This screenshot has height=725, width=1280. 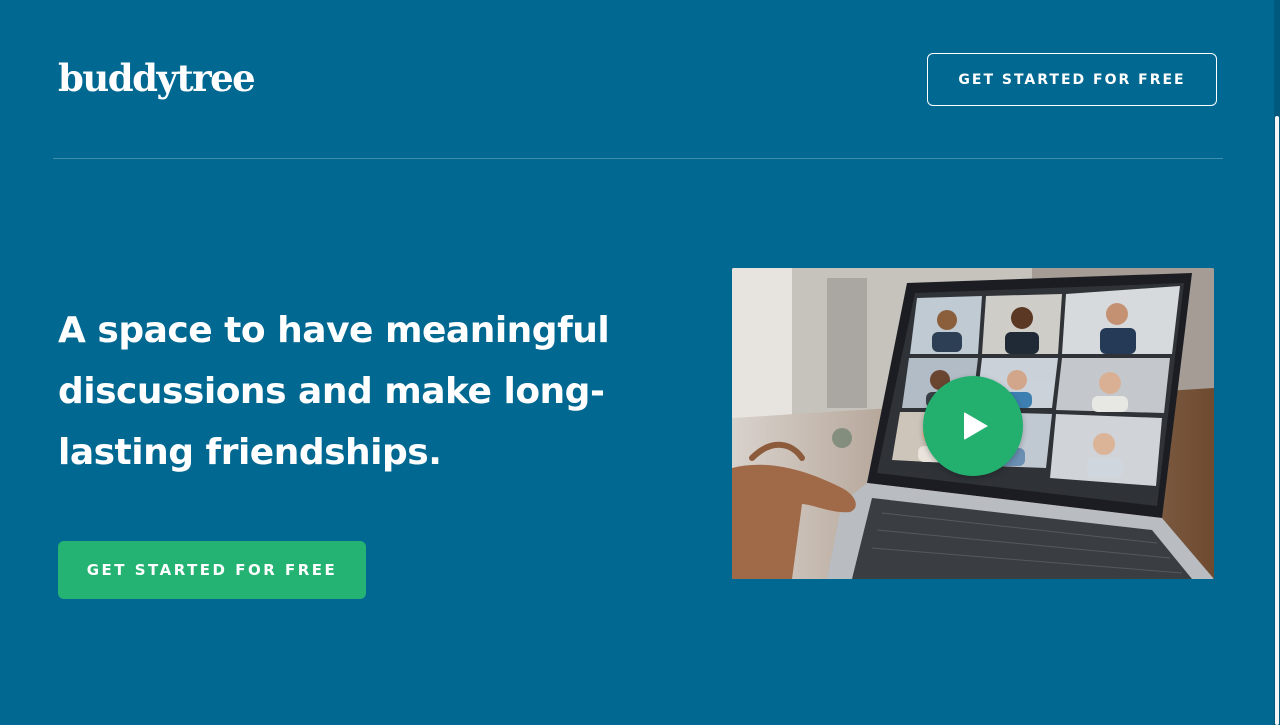 I want to click on header-get-started-button: GET STARTED FOR FREE, so click(x=1072, y=79).